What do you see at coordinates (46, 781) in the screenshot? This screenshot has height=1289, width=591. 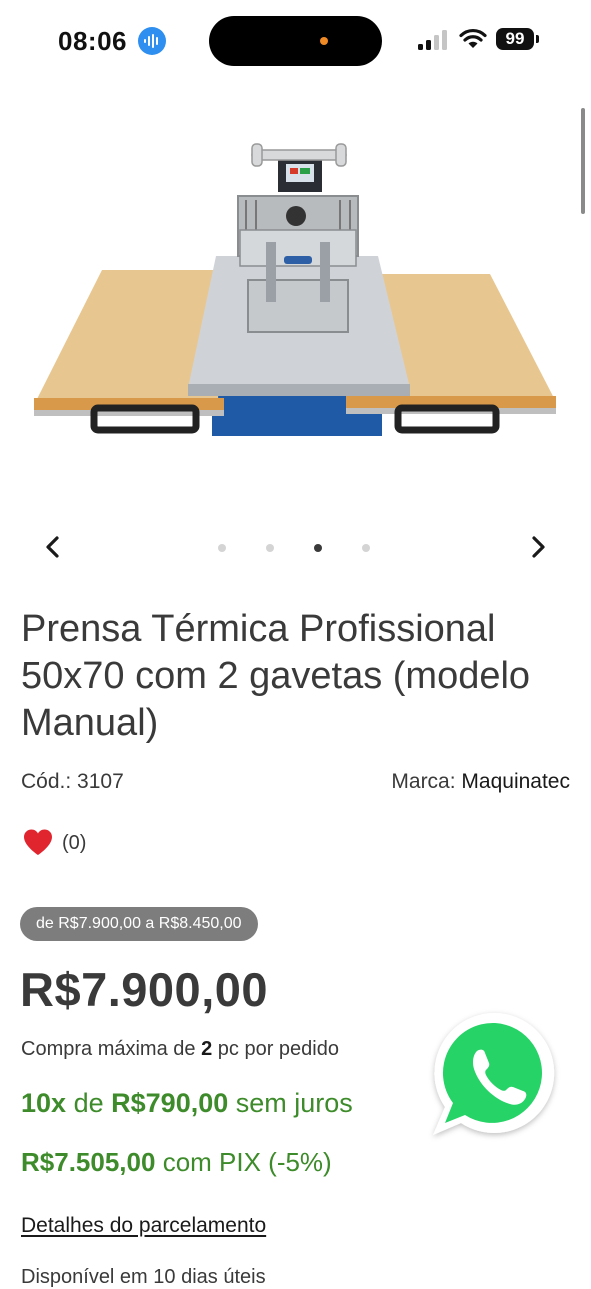 I see `code-label: Cód.:` at bounding box center [46, 781].